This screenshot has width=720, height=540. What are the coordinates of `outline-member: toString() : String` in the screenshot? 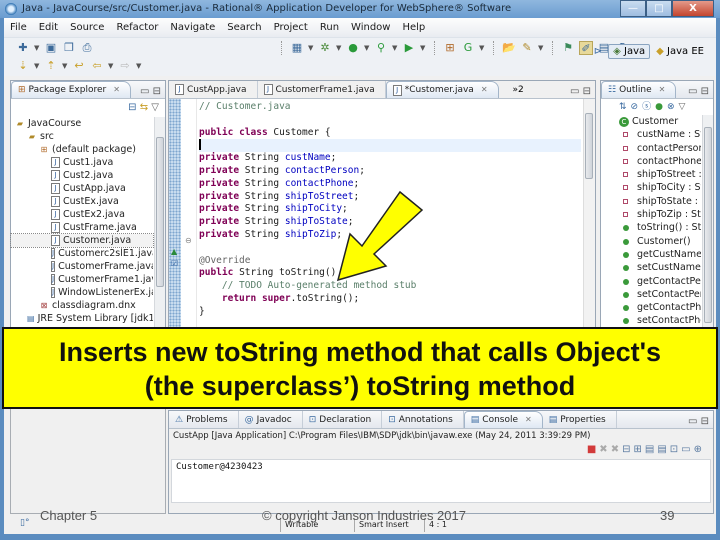 It's located at (651, 227).